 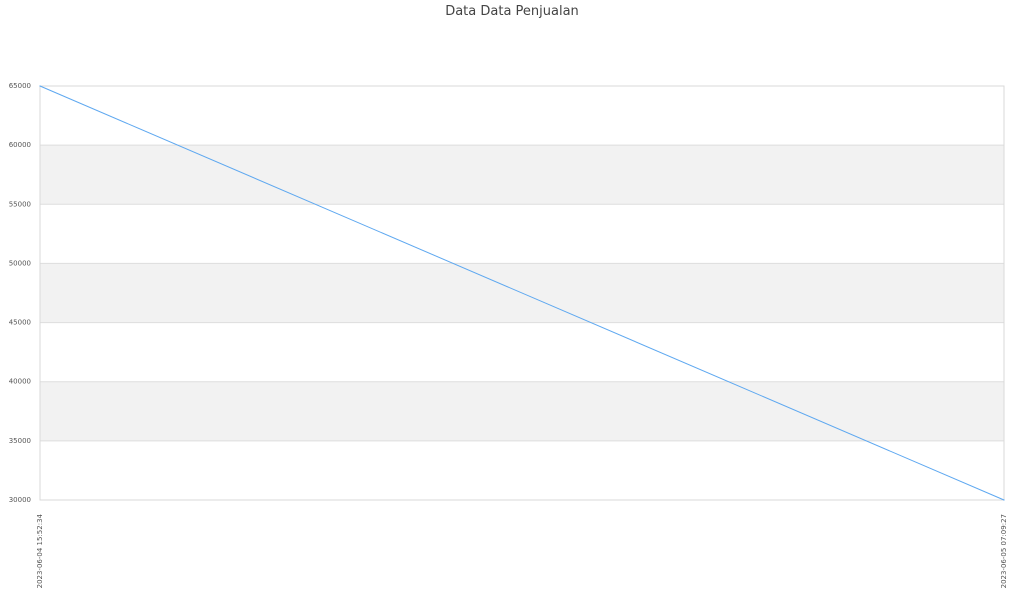 I want to click on y-tick-label: 60000, so click(x=20, y=145).